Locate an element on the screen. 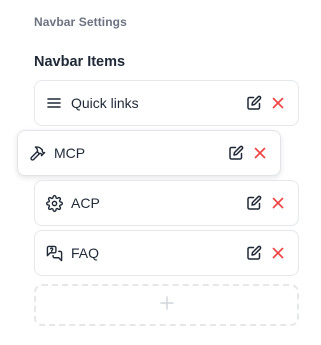 This screenshot has height=345, width=321. menu-icon is located at coordinates (54, 103).